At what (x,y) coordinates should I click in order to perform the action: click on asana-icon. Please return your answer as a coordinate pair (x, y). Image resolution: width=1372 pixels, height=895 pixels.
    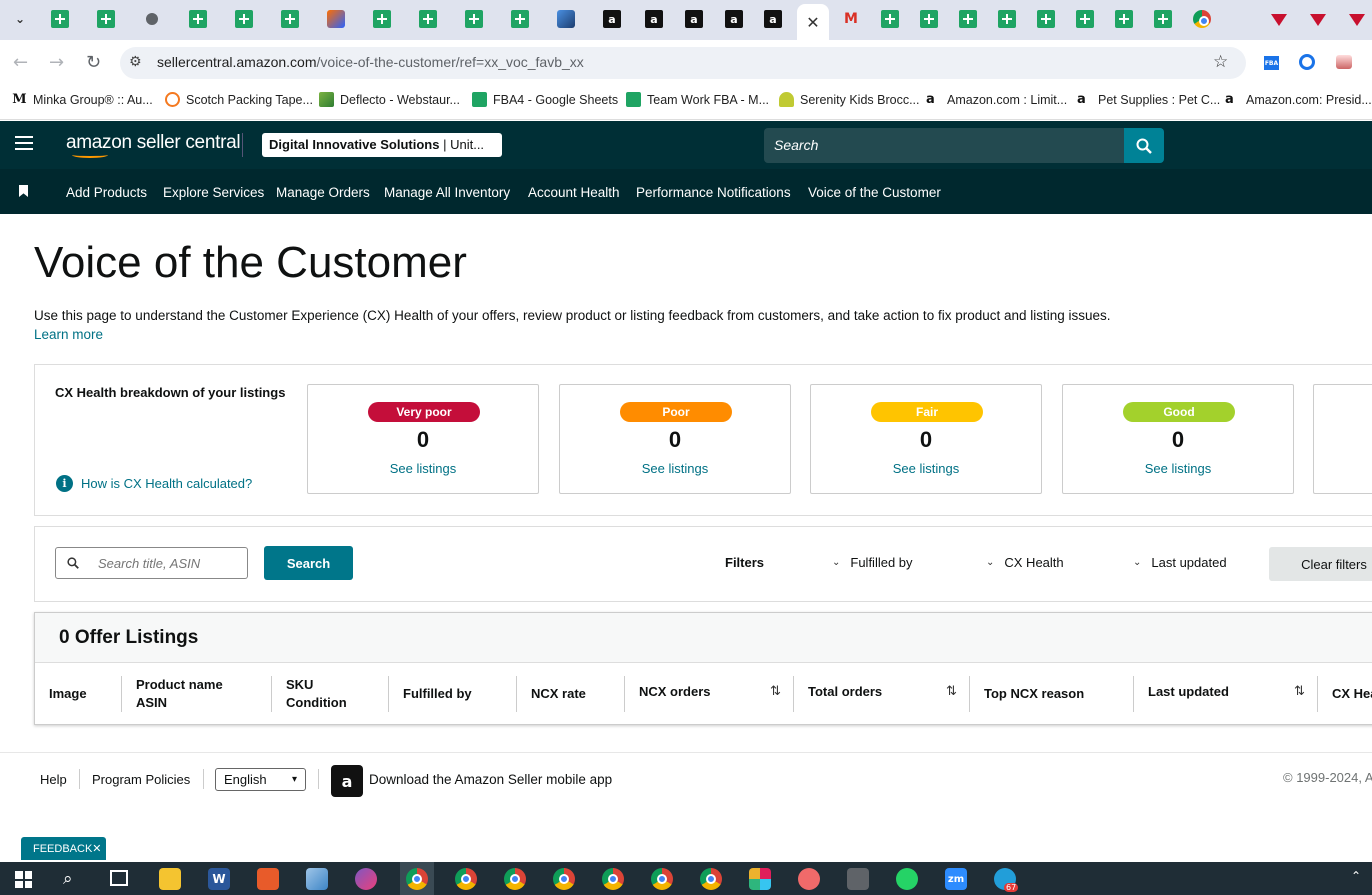
    Looking at the image, I should click on (809, 879).